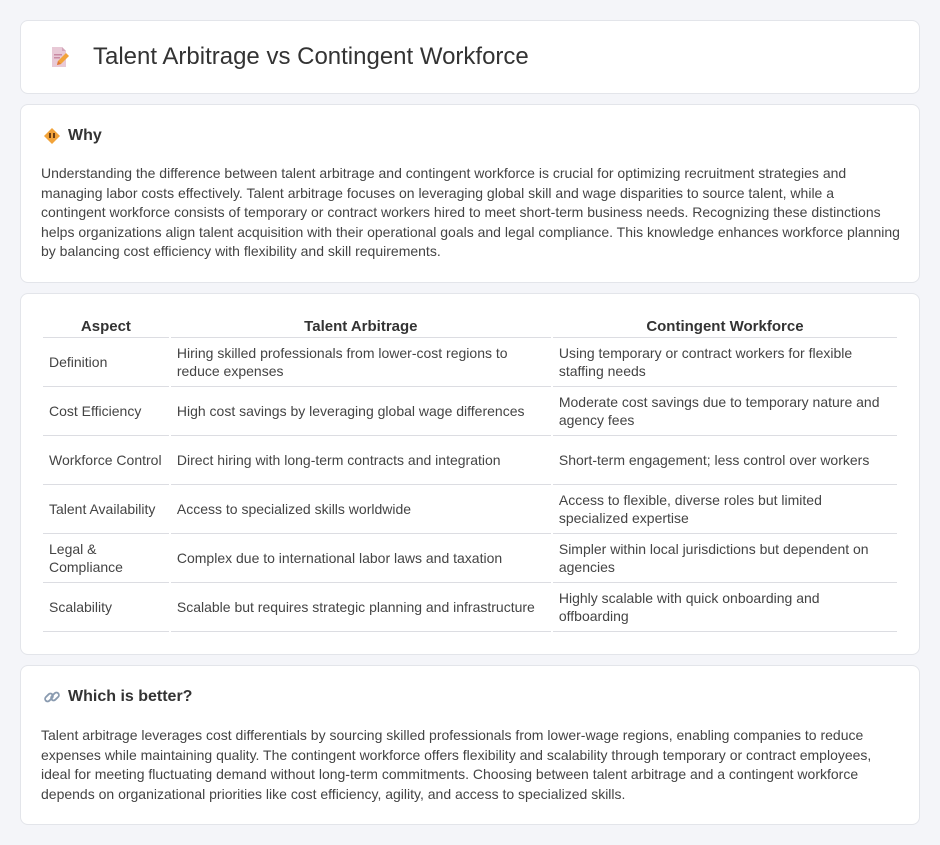 The height and width of the screenshot is (845, 940). Describe the element at coordinates (130, 696) in the screenshot. I see `better-heading: Which is better?` at that location.